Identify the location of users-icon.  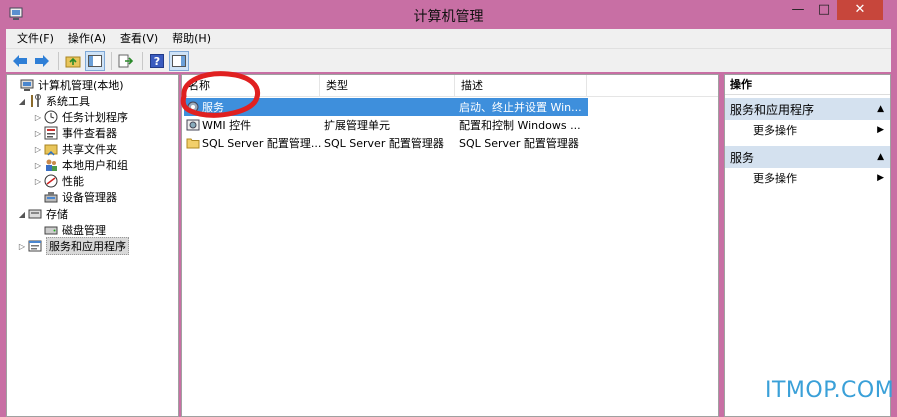
(51, 165).